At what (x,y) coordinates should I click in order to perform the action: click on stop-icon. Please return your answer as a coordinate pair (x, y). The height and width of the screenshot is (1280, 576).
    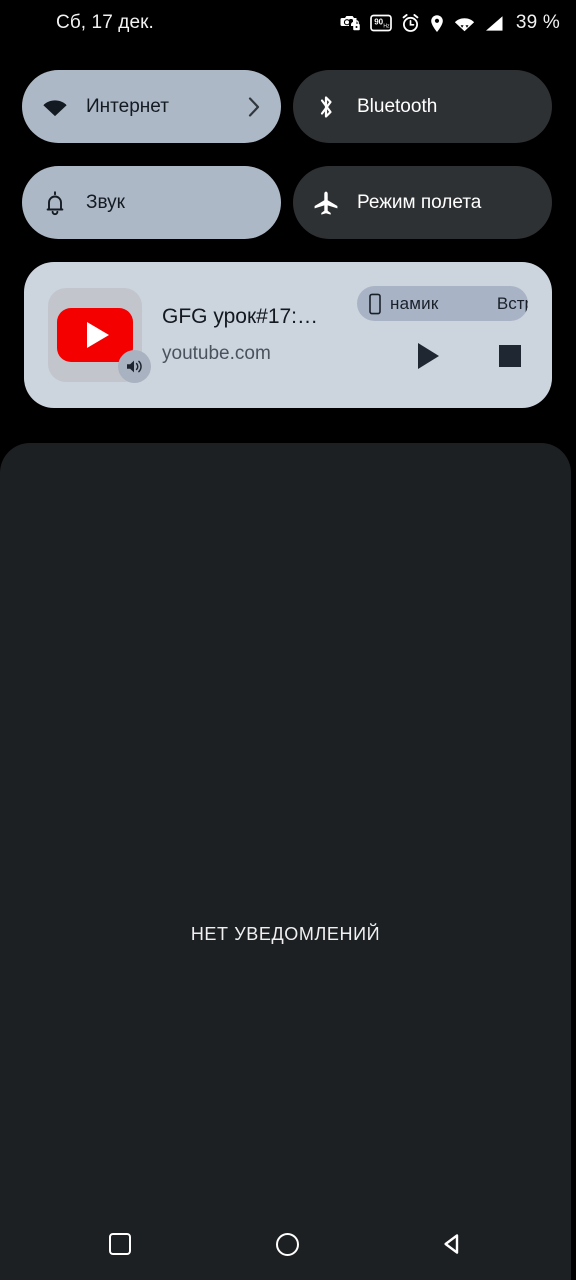
    Looking at the image, I should click on (510, 356).